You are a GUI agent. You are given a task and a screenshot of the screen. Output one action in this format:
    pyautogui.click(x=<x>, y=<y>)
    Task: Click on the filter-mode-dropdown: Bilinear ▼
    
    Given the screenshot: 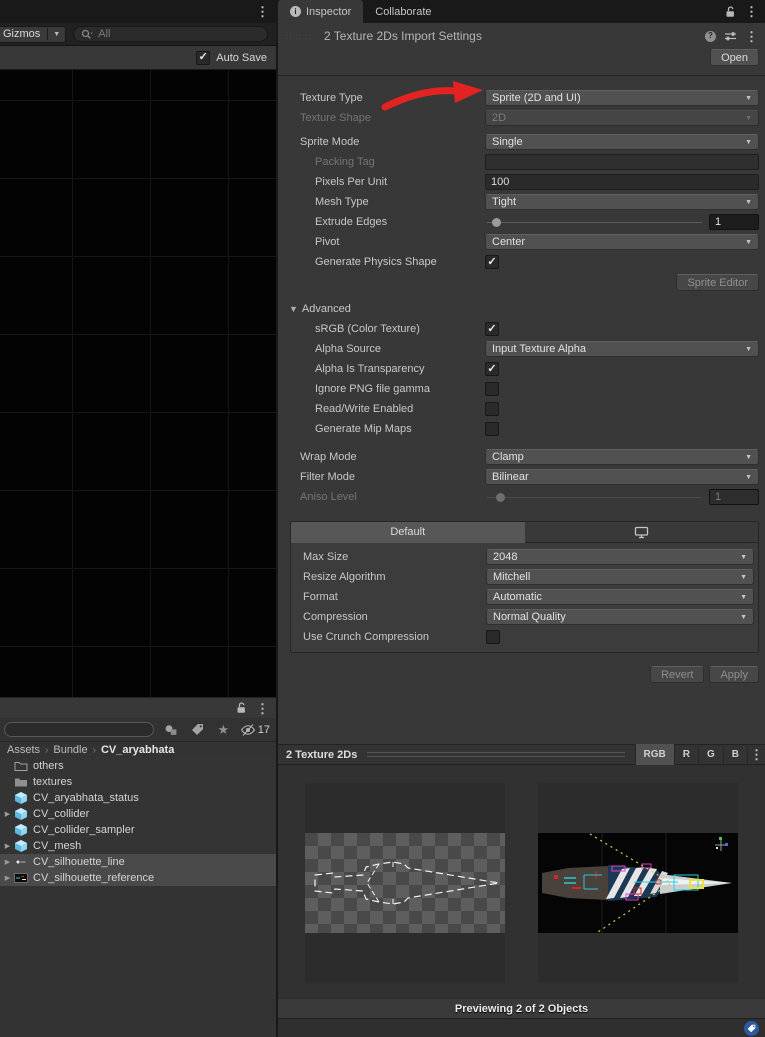 What is the action you would take?
    pyautogui.click(x=622, y=477)
    